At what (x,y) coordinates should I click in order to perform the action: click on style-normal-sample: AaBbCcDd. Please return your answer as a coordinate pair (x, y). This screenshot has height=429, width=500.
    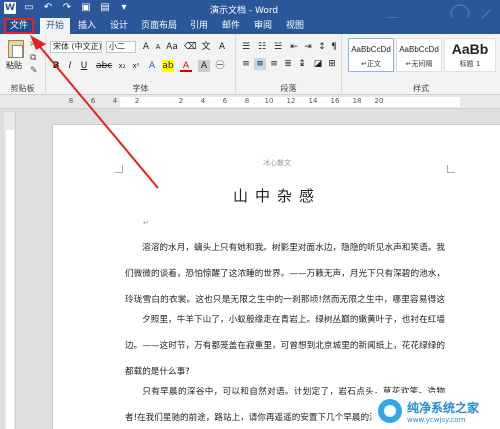
    Looking at the image, I should click on (371, 49).